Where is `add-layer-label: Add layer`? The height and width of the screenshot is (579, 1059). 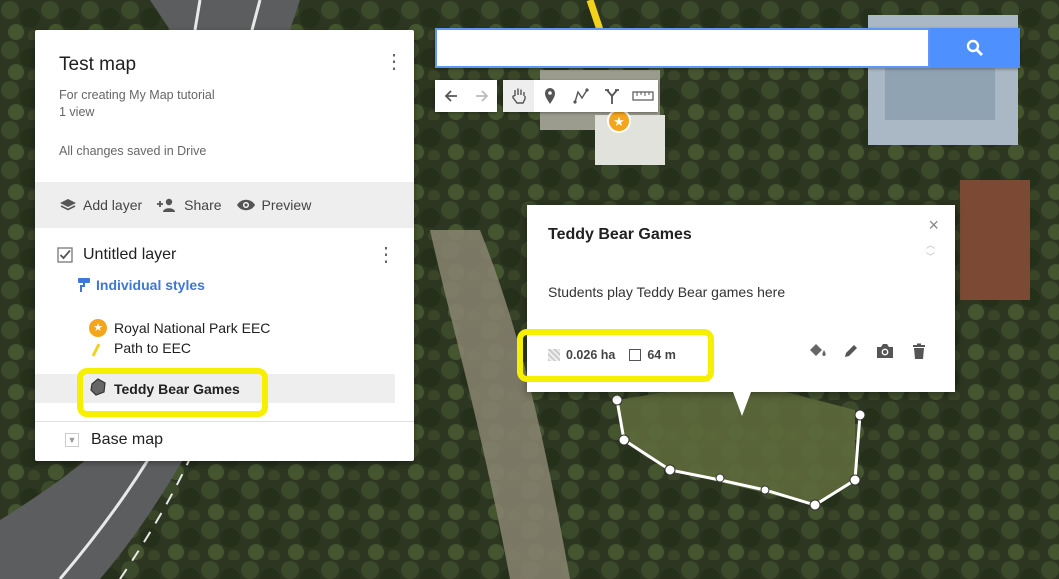 add-layer-label: Add layer is located at coordinates (113, 205).